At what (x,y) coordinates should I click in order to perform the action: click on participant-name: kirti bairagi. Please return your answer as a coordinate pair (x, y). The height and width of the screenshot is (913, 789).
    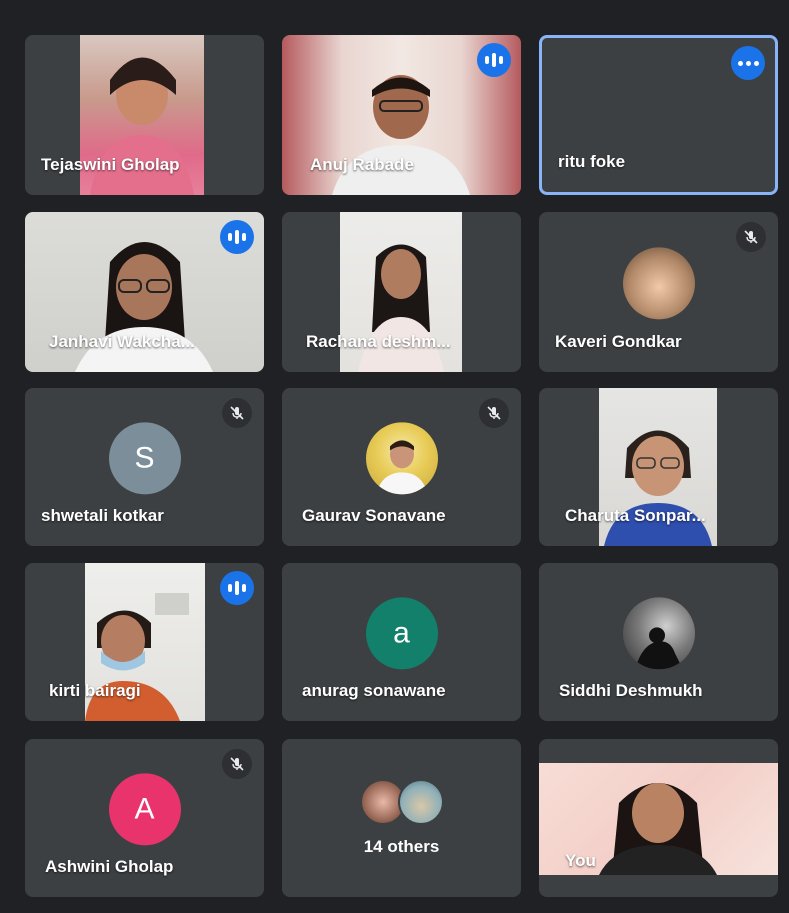
    Looking at the image, I should click on (95, 690).